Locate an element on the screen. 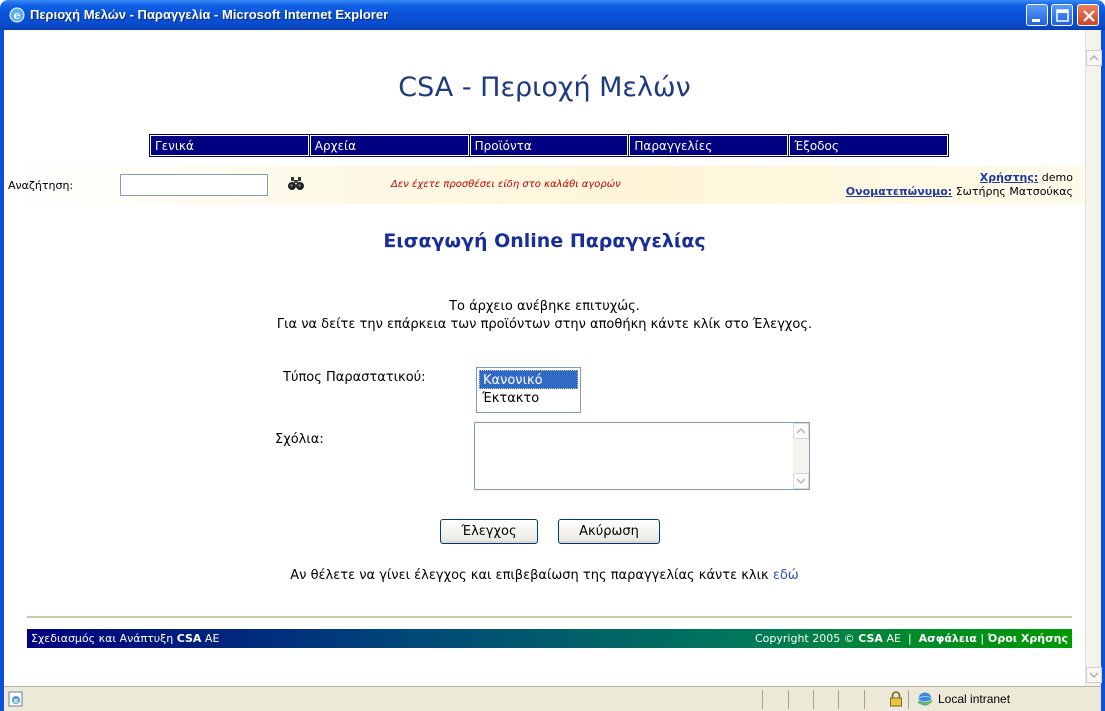 This screenshot has width=1105, height=711. nav-item-general: Γενικά is located at coordinates (229, 145).